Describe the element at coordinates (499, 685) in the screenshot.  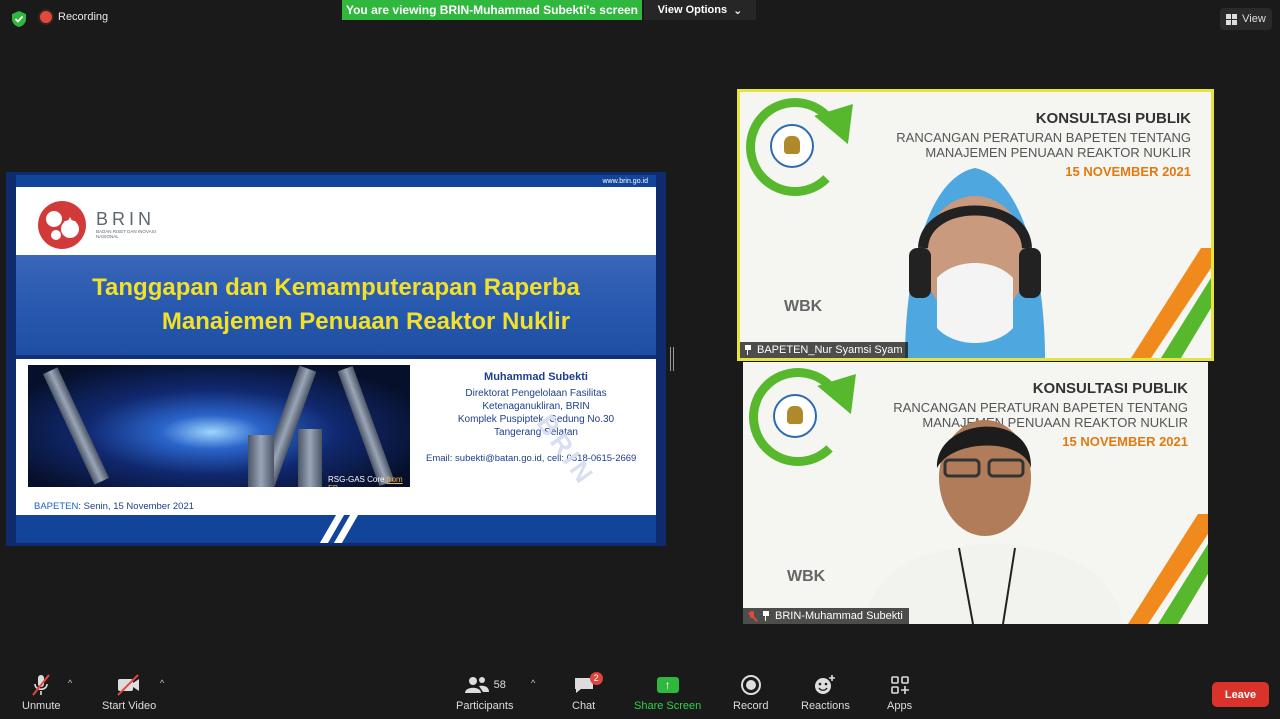
I see `participants-count: 58` at that location.